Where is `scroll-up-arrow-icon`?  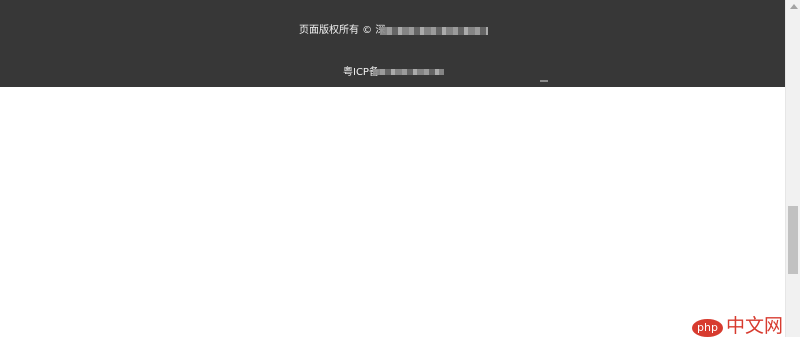
scroll-up-arrow-icon is located at coordinates (794, 6).